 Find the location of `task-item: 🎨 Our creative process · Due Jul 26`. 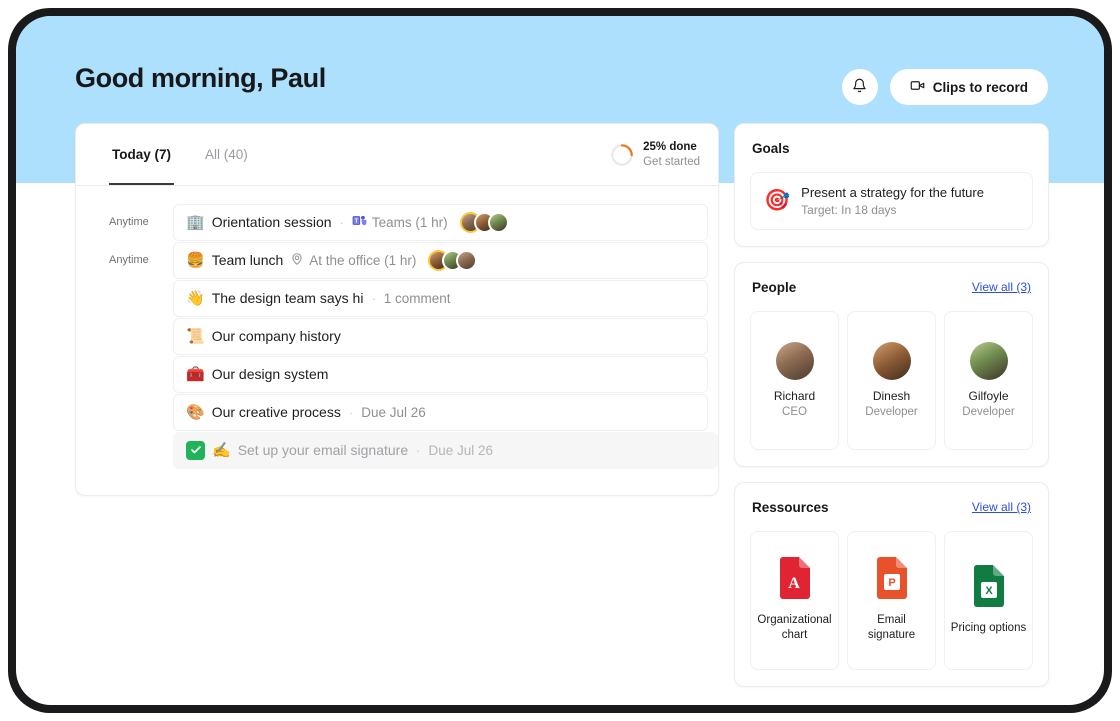

task-item: 🎨 Our creative process · Due Jul 26 is located at coordinates (440, 412).